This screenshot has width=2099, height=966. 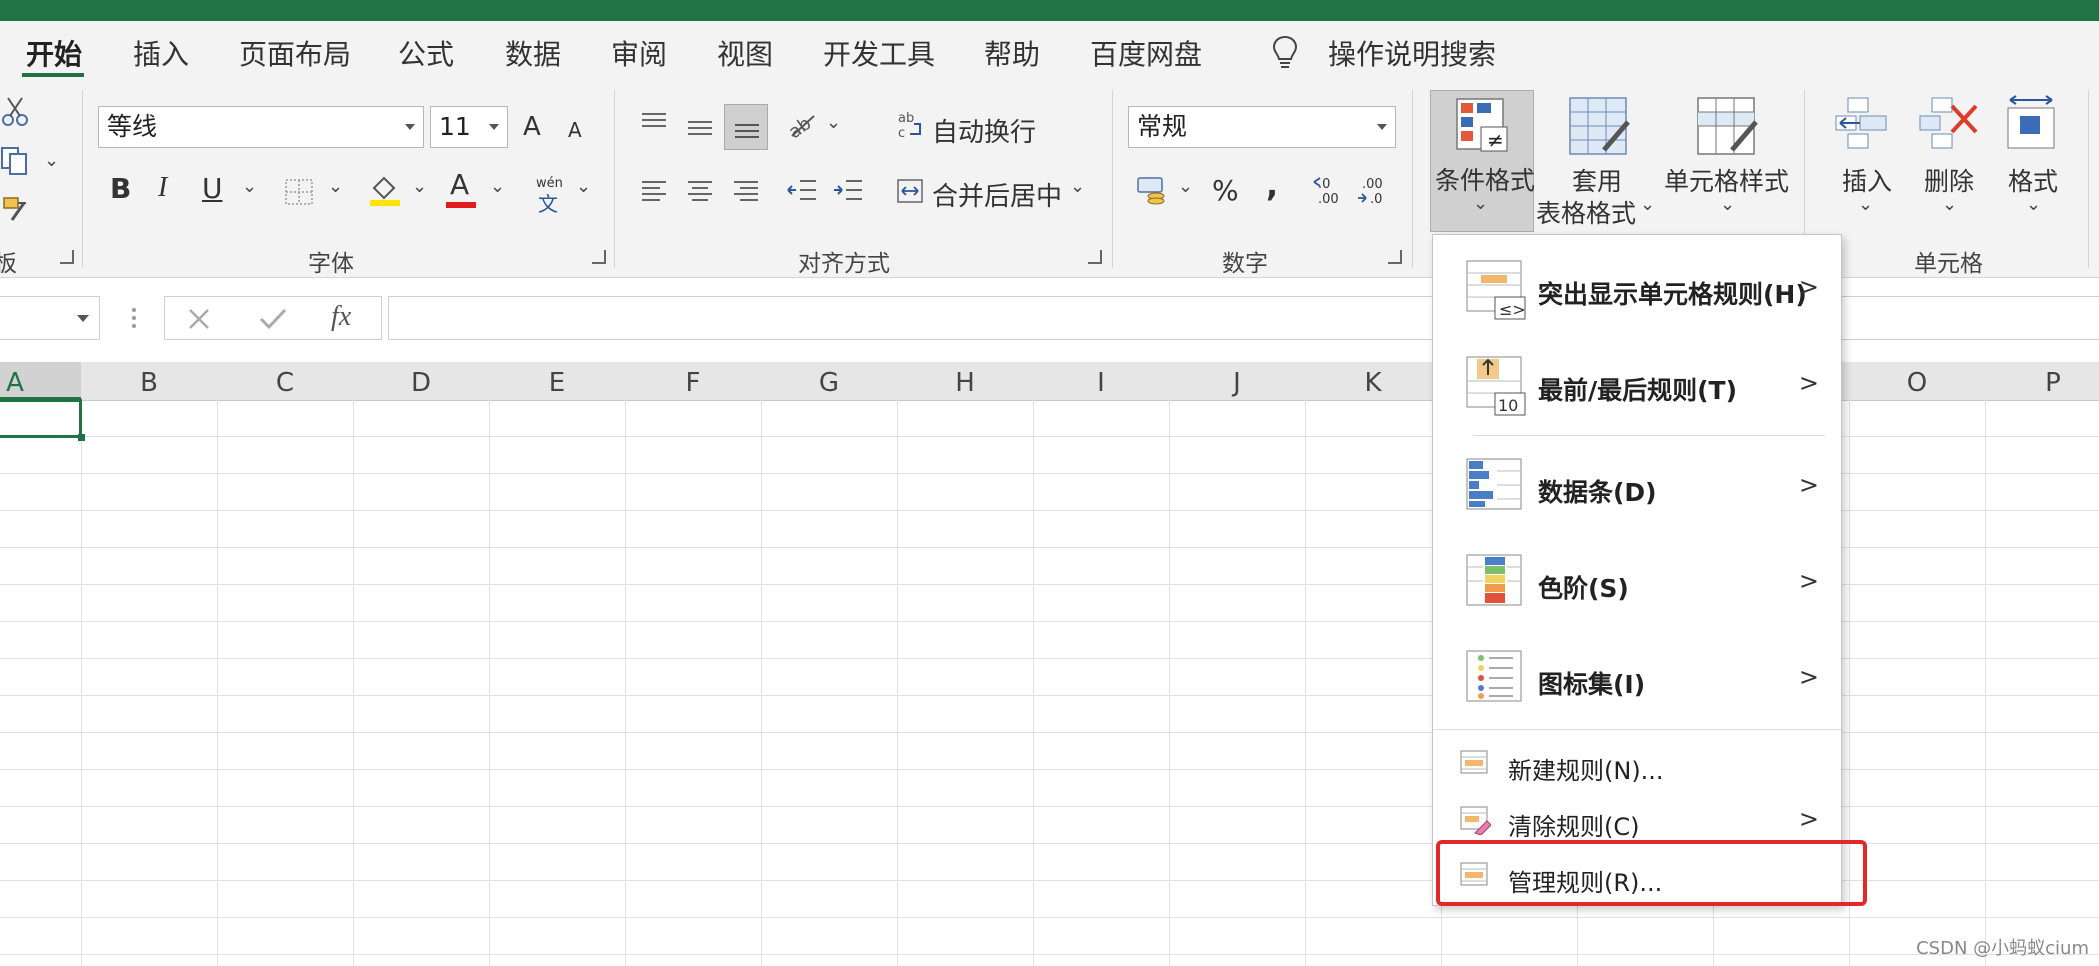 What do you see at coordinates (249, 186) in the screenshot?
I see `underline-dropdown-chevron-icon: ⌄` at bounding box center [249, 186].